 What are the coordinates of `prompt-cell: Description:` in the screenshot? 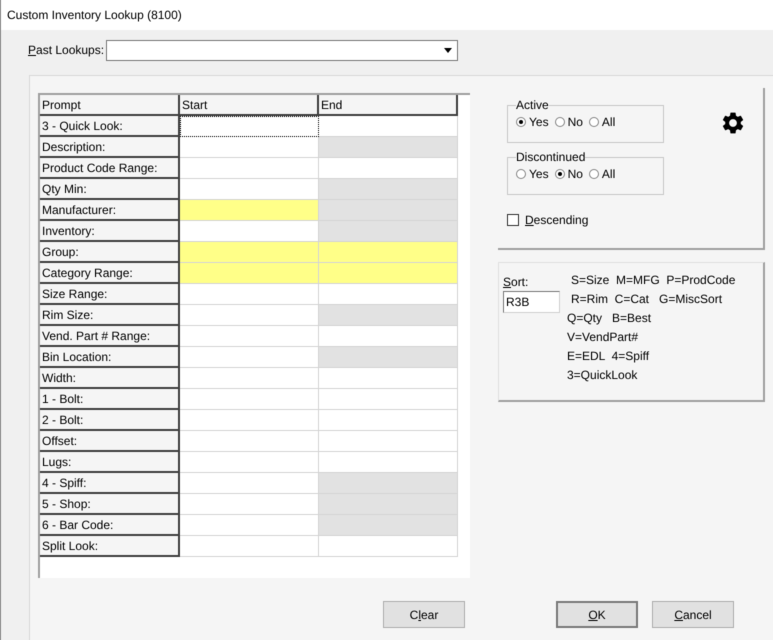 It's located at (110, 147).